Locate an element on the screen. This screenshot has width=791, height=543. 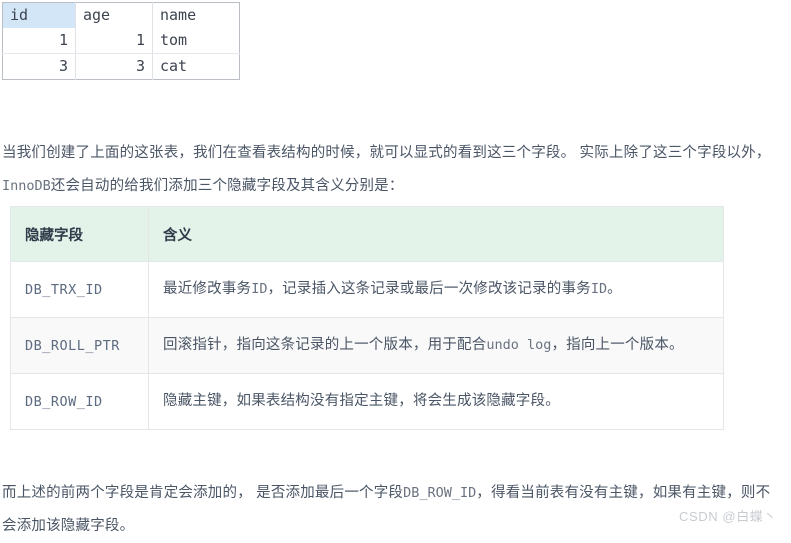
query-result-body: 1 1 tom 3 3 cat is located at coordinates (121, 54).